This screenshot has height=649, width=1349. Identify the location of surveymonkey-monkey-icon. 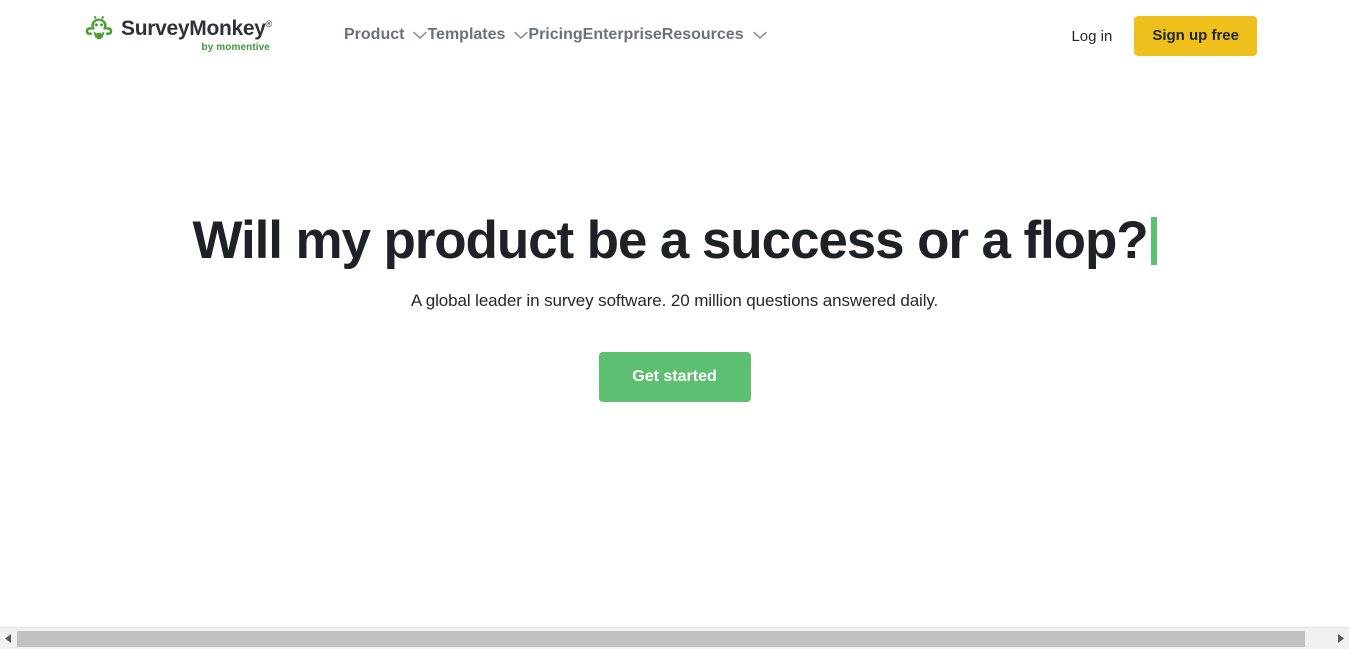
(99, 28).